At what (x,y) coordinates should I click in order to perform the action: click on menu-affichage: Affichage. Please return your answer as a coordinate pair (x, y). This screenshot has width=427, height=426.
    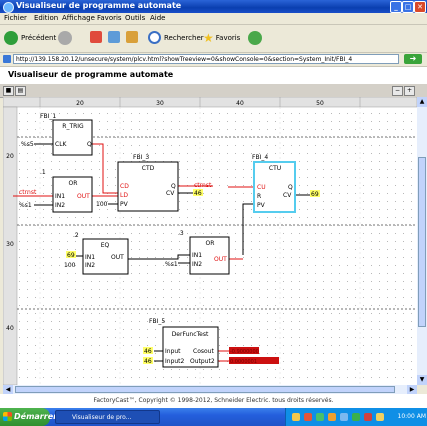
    Looking at the image, I should click on (78, 18).